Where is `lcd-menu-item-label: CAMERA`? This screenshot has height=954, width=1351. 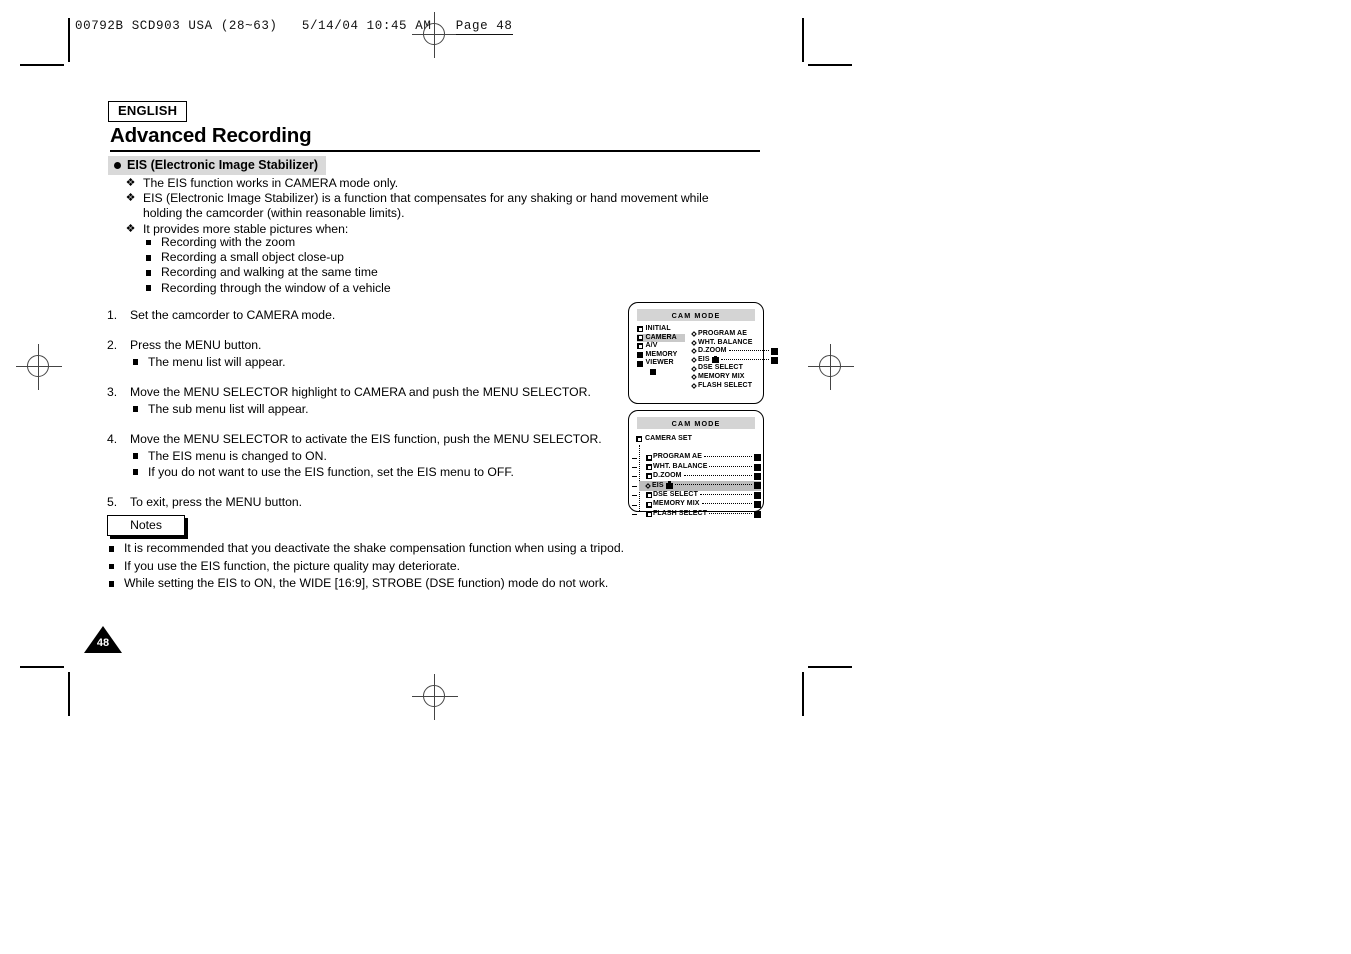
lcd-menu-item-label: CAMERA is located at coordinates (661, 337).